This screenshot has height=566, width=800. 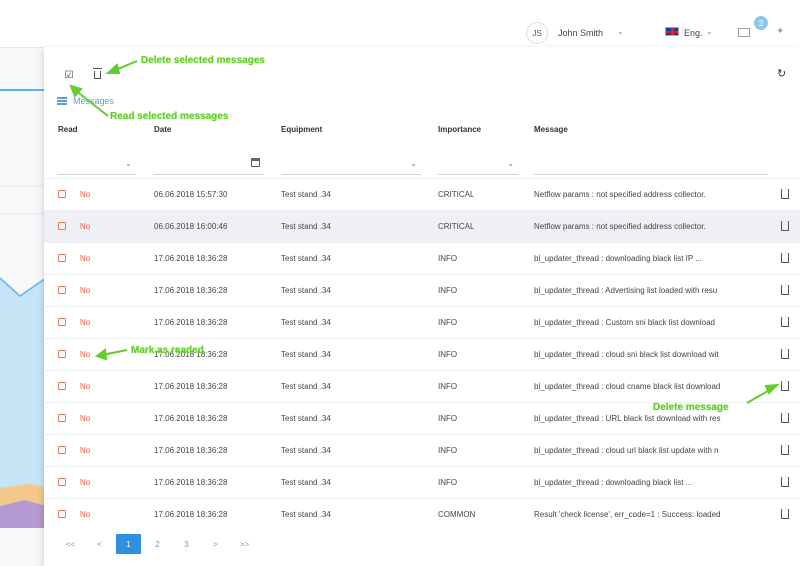 I want to click on page-1-button: 1, so click(x=128, y=544).